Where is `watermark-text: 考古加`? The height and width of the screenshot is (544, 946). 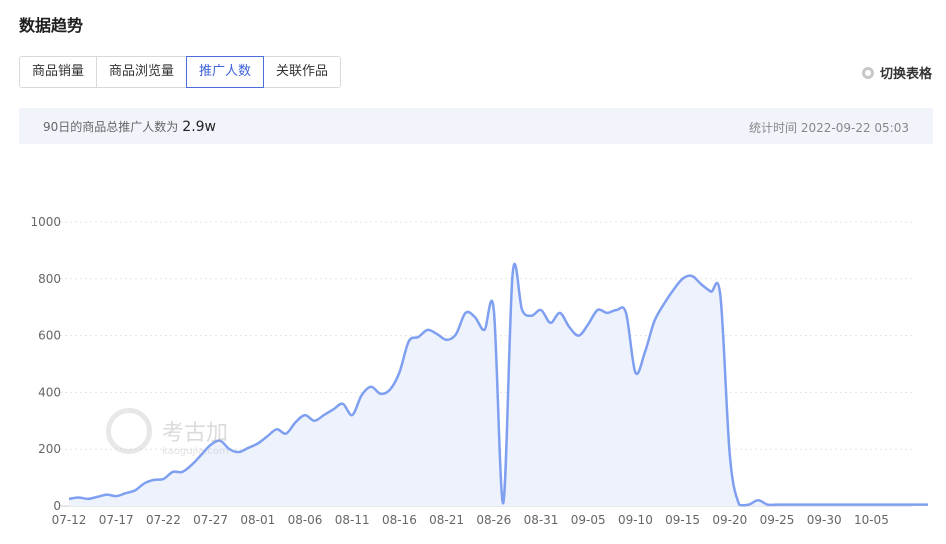 watermark-text: 考古加 is located at coordinates (195, 433).